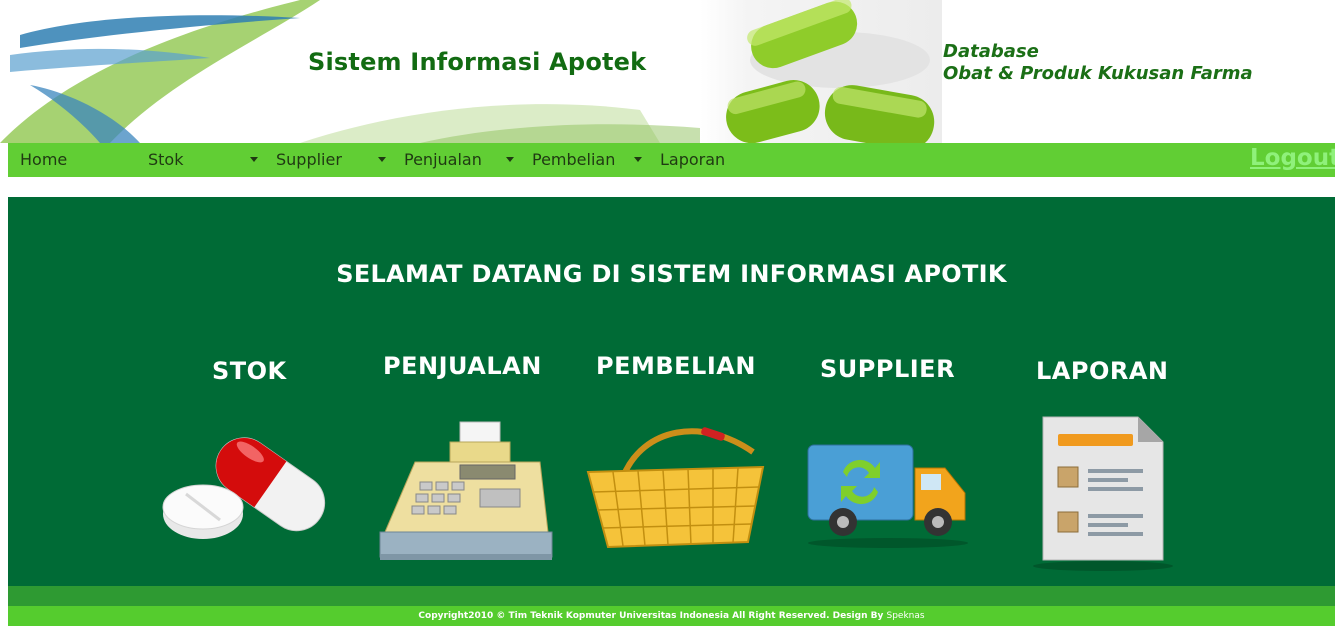 The width and height of the screenshot is (1335, 626). I want to click on footer-band, so click(671, 596).